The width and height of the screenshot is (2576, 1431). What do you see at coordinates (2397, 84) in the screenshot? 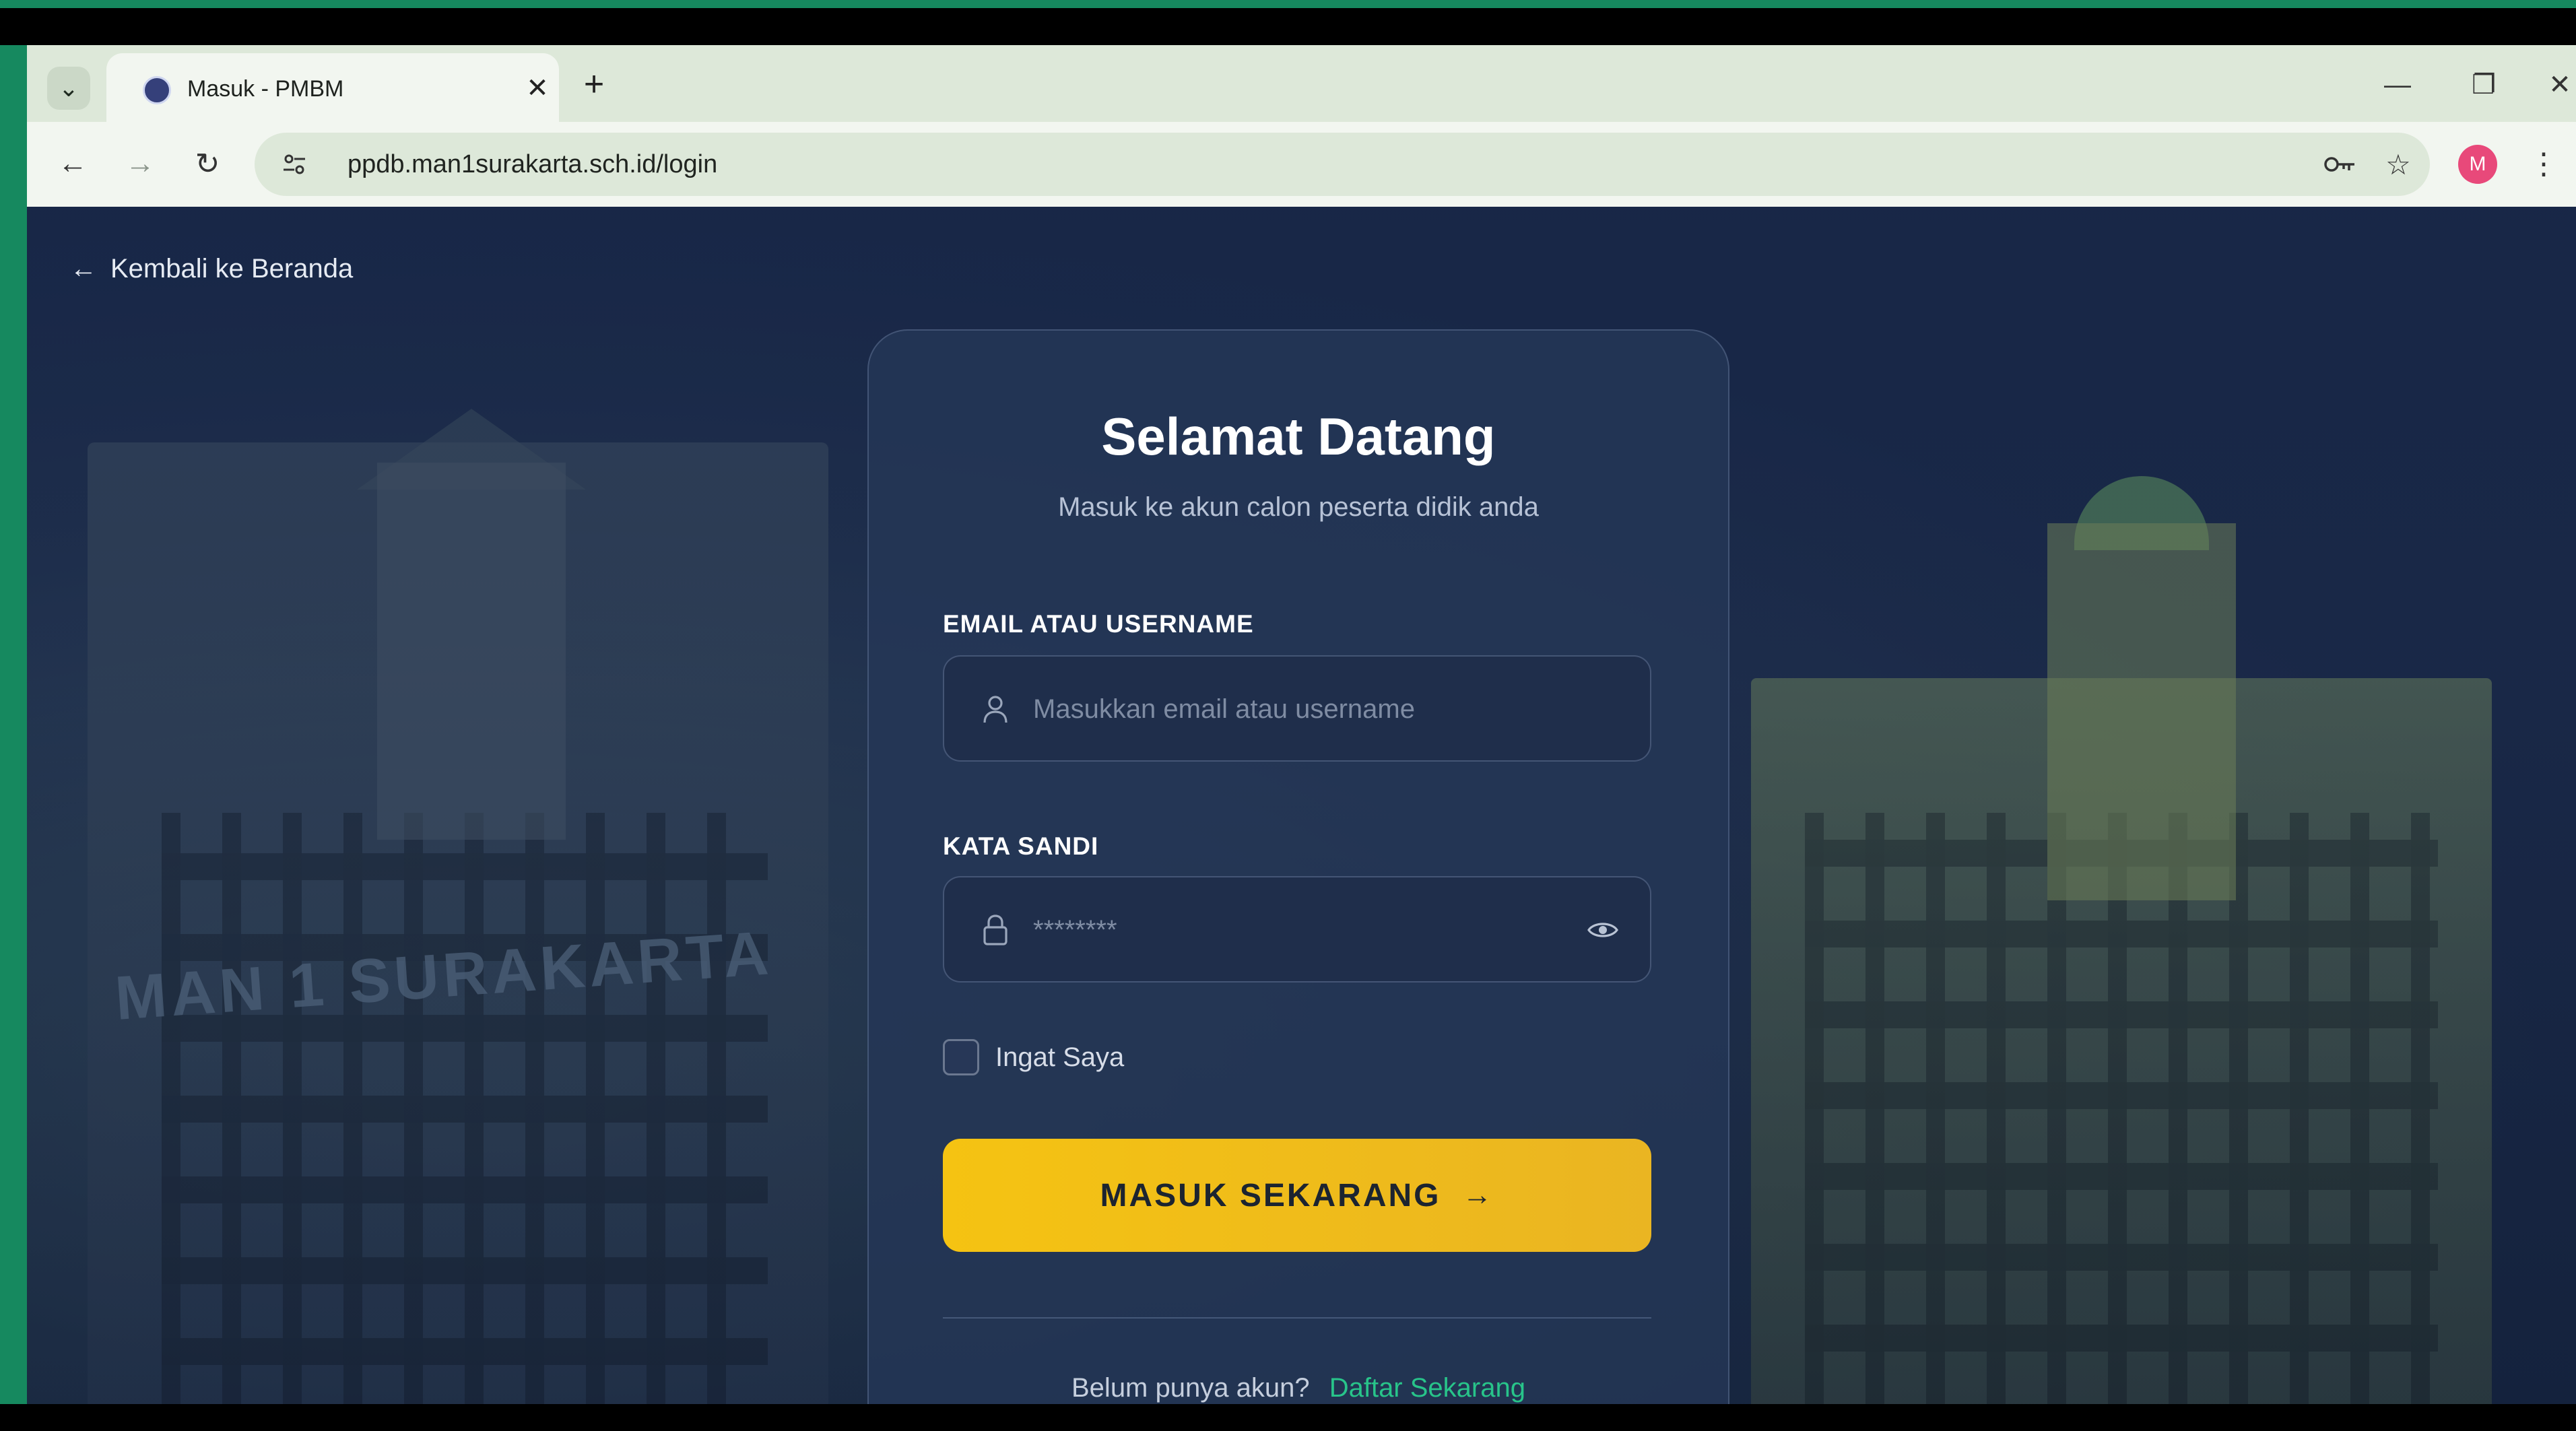
I see `minimize-button: —` at bounding box center [2397, 84].